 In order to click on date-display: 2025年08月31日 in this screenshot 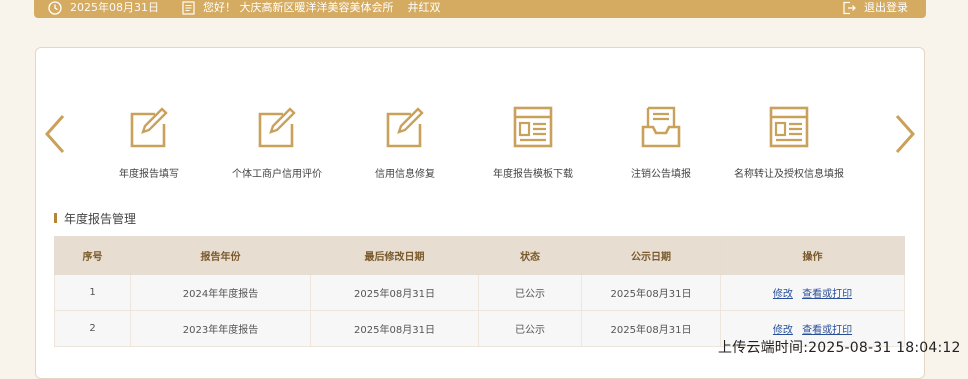, I will do `click(103, 8)`.